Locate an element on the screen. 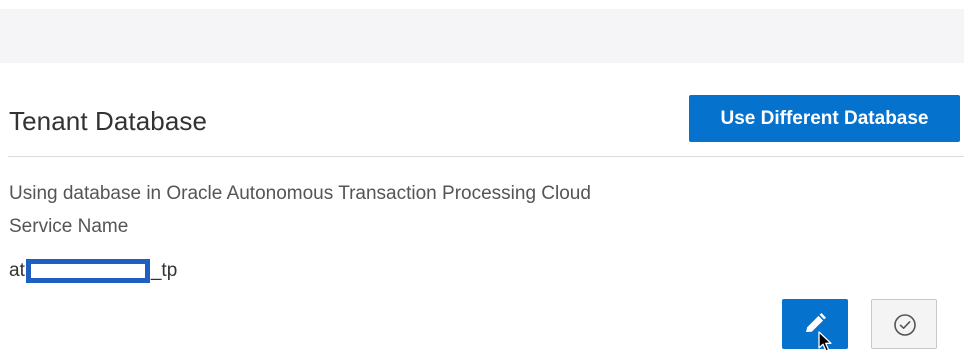  mouse-cursor-icon is located at coordinates (825, 341).